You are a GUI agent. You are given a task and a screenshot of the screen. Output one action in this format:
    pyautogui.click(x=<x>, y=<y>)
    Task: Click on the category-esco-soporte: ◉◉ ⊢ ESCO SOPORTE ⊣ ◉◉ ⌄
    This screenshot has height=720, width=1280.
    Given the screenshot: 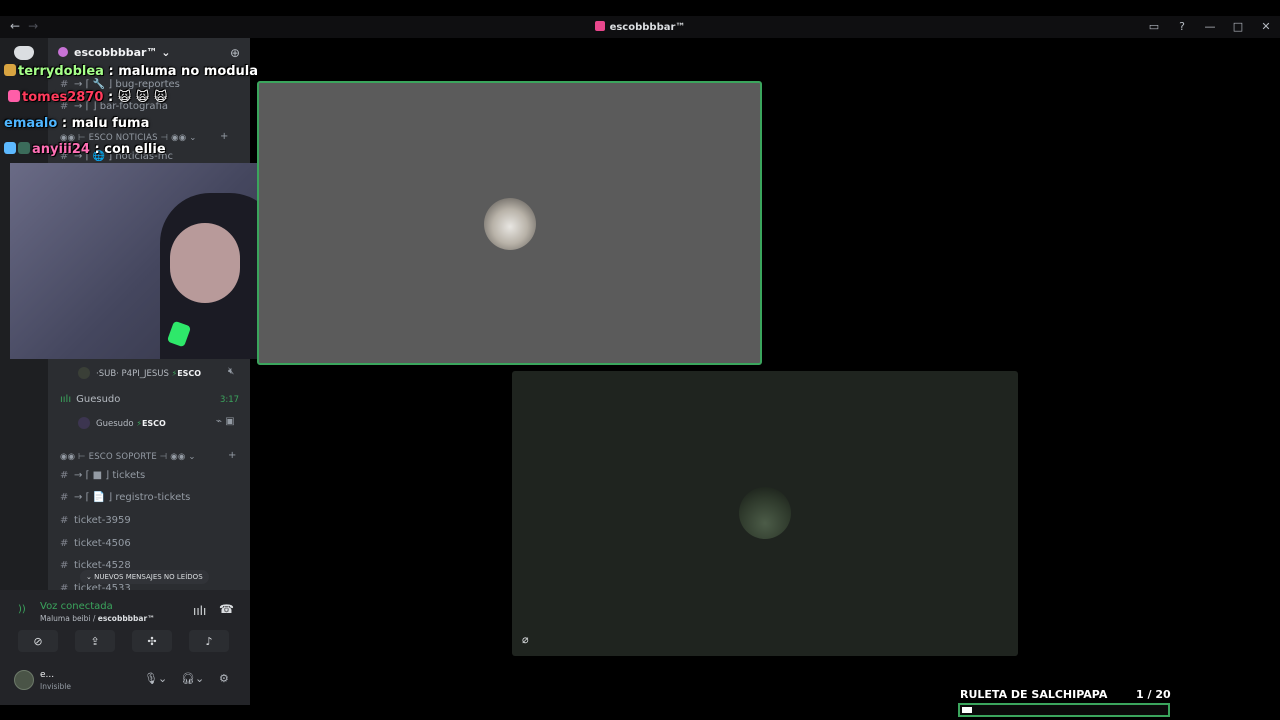 What is the action you would take?
    pyautogui.click(x=128, y=457)
    